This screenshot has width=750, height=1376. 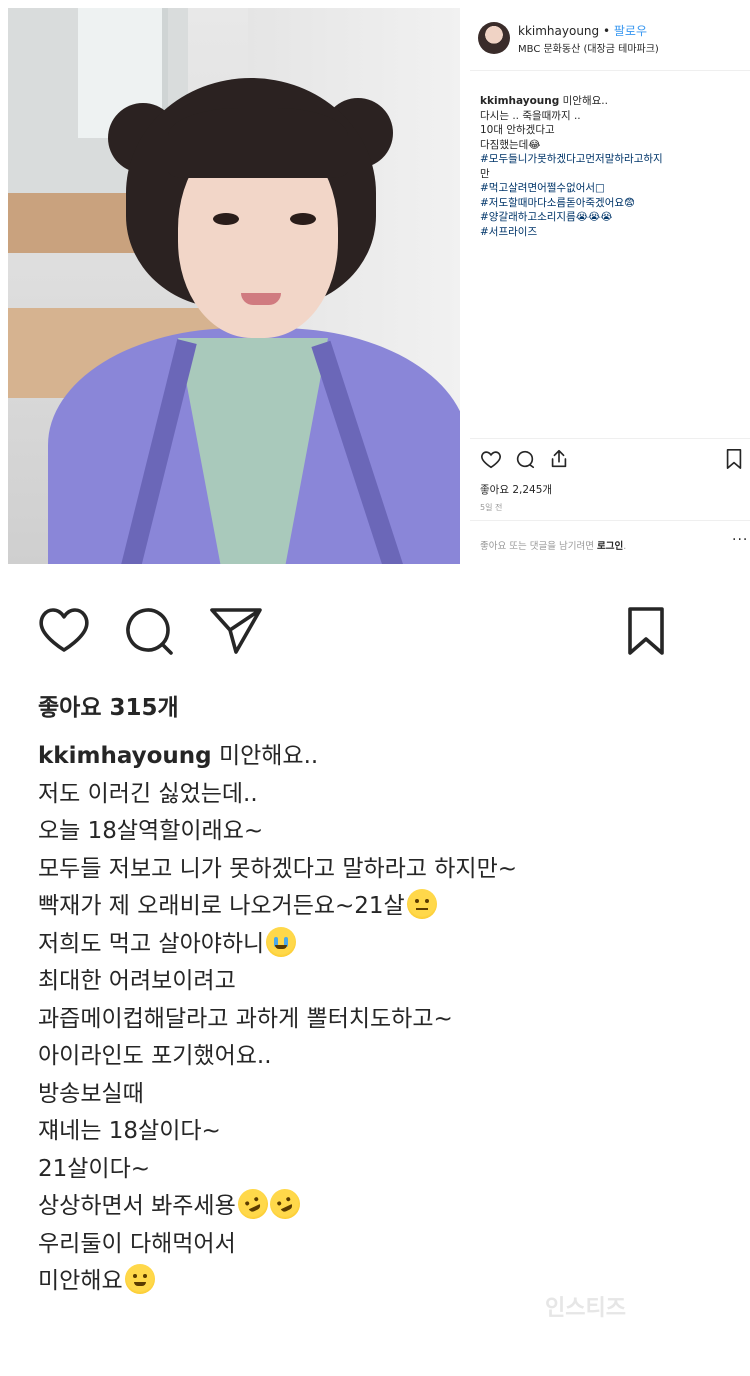 I want to click on more-options-icon: ···, so click(x=740, y=540).